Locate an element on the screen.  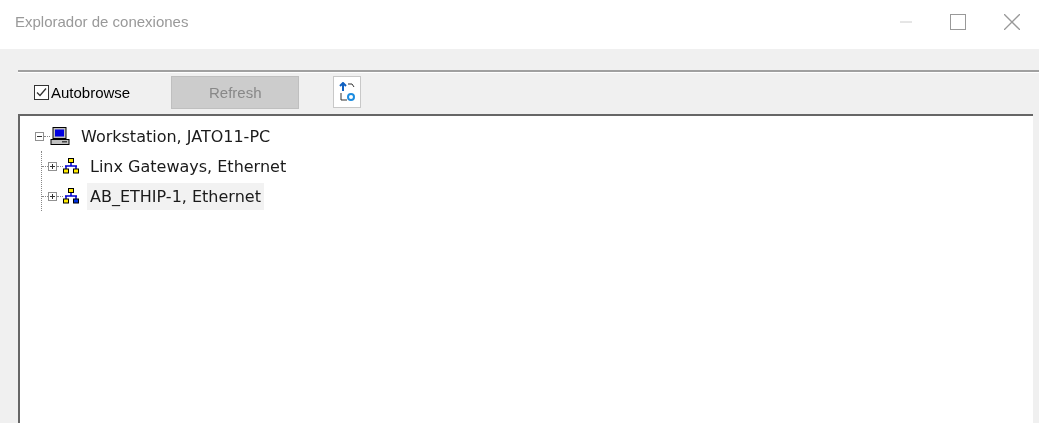
maximize-icon is located at coordinates (958, 21).